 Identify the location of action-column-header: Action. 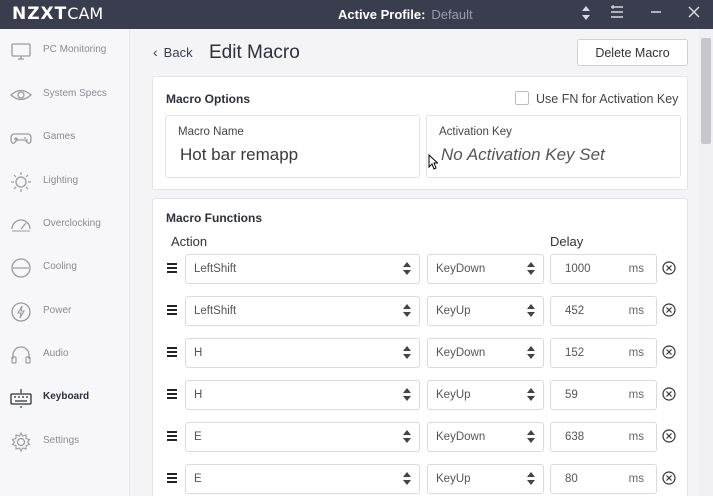
(189, 241).